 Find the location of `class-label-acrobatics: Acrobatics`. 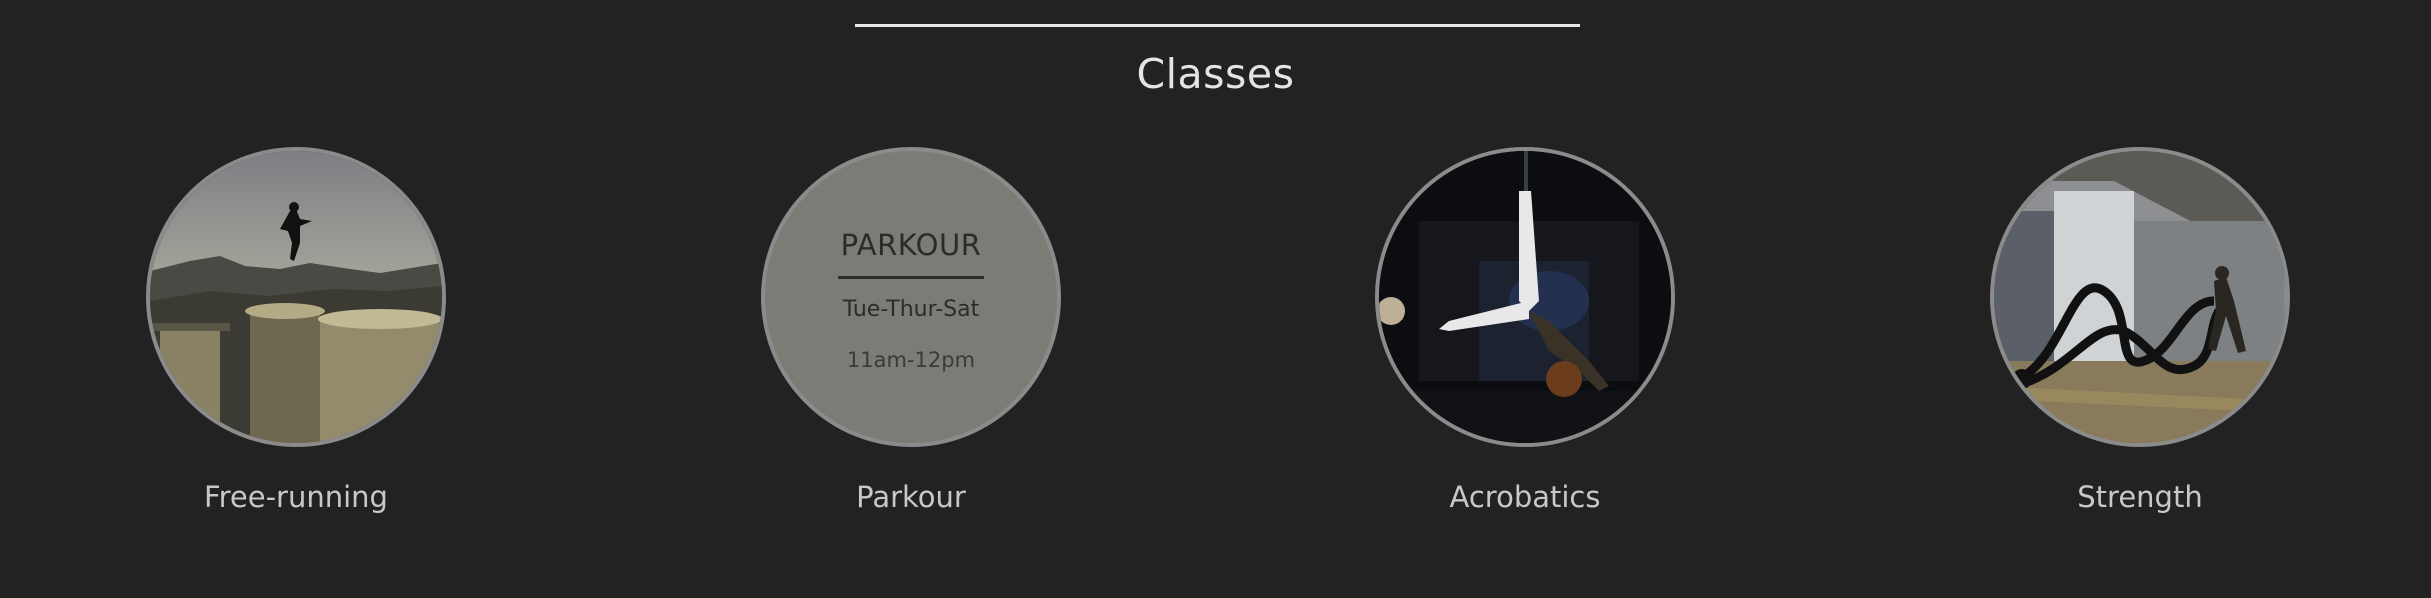

class-label-acrobatics: Acrobatics is located at coordinates (1525, 497).